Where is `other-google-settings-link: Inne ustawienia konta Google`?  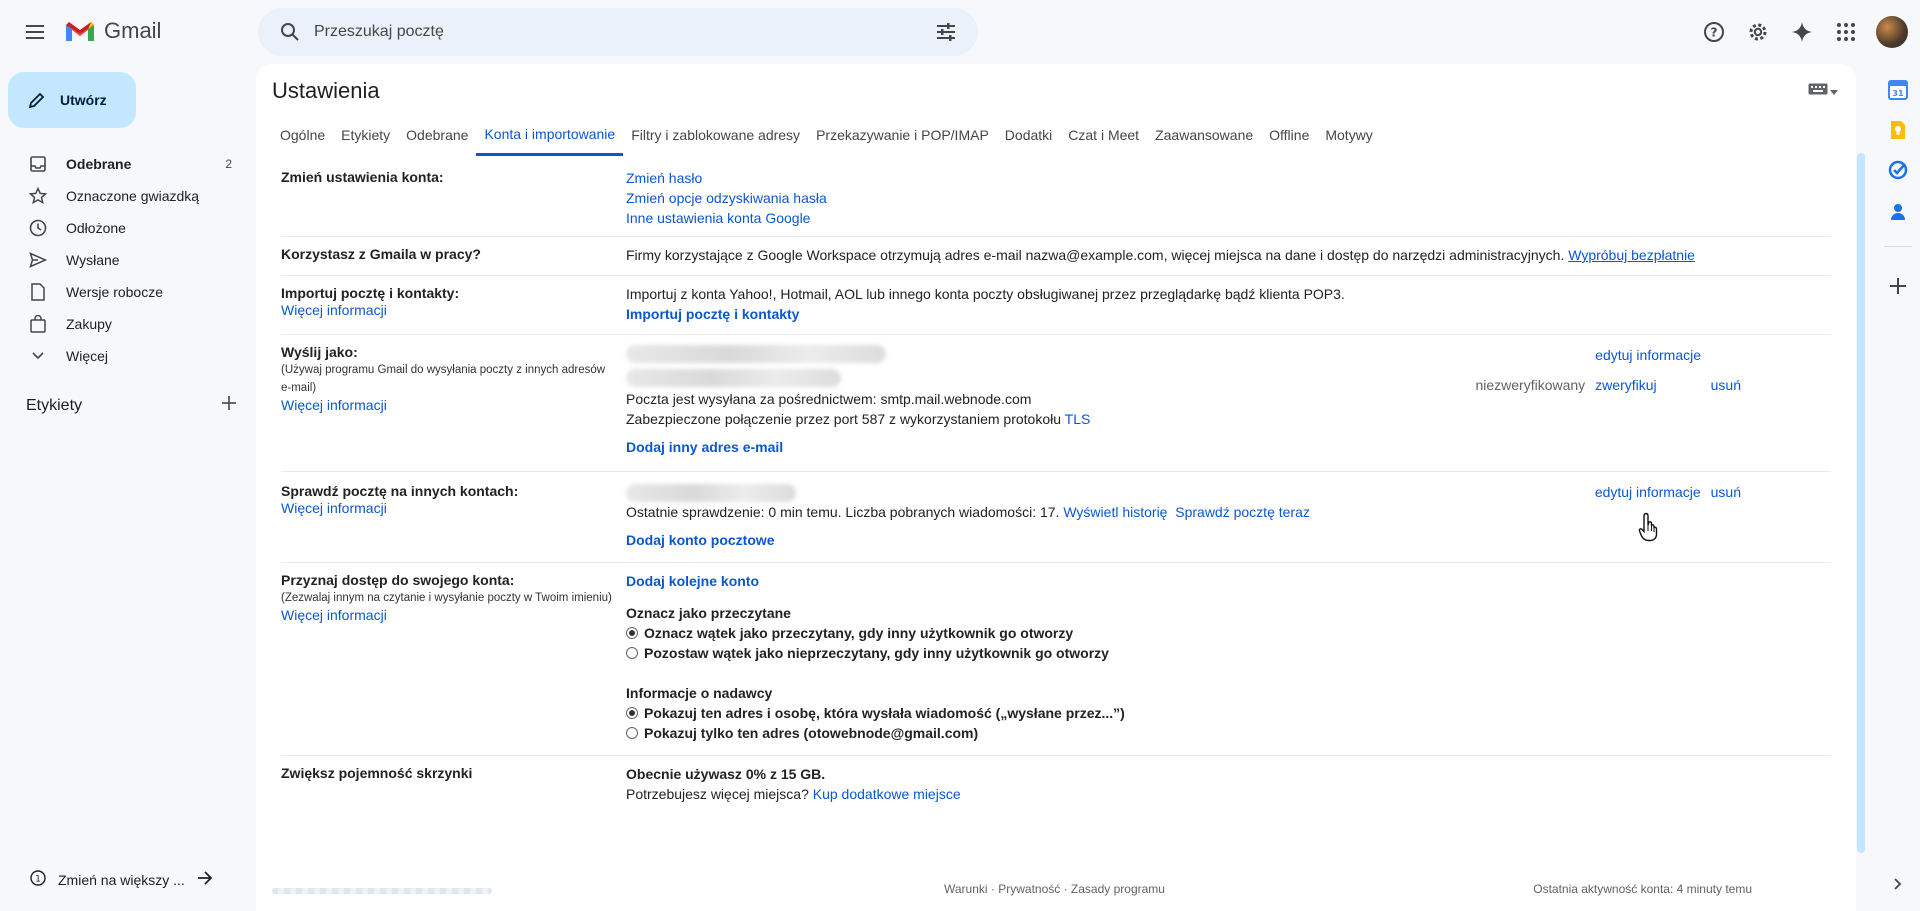 other-google-settings-link: Inne ustawienia konta Google is located at coordinates (718, 218).